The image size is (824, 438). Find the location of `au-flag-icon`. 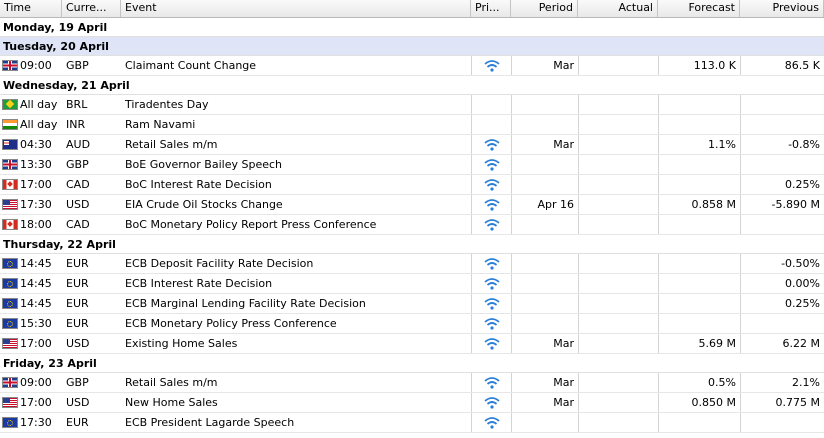

au-flag-icon is located at coordinates (10, 144).